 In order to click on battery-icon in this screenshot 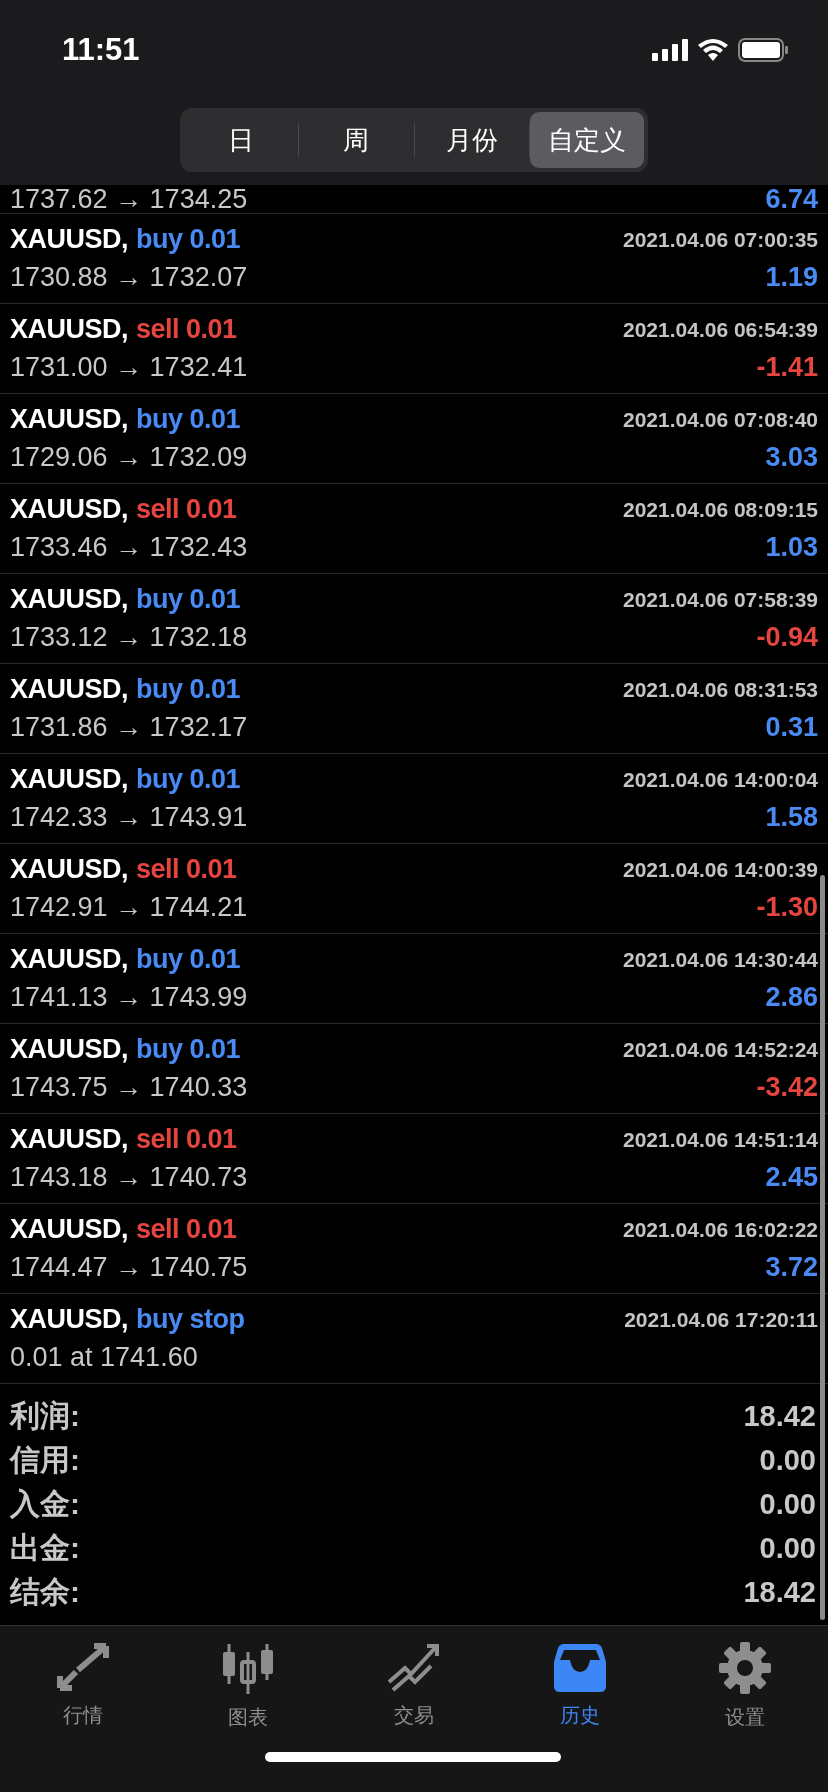, I will do `click(763, 50)`.